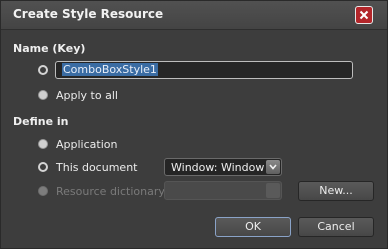 The image size is (388, 249). I want to click on key-name-input-value: ComboBoxStyle1, so click(110, 69).